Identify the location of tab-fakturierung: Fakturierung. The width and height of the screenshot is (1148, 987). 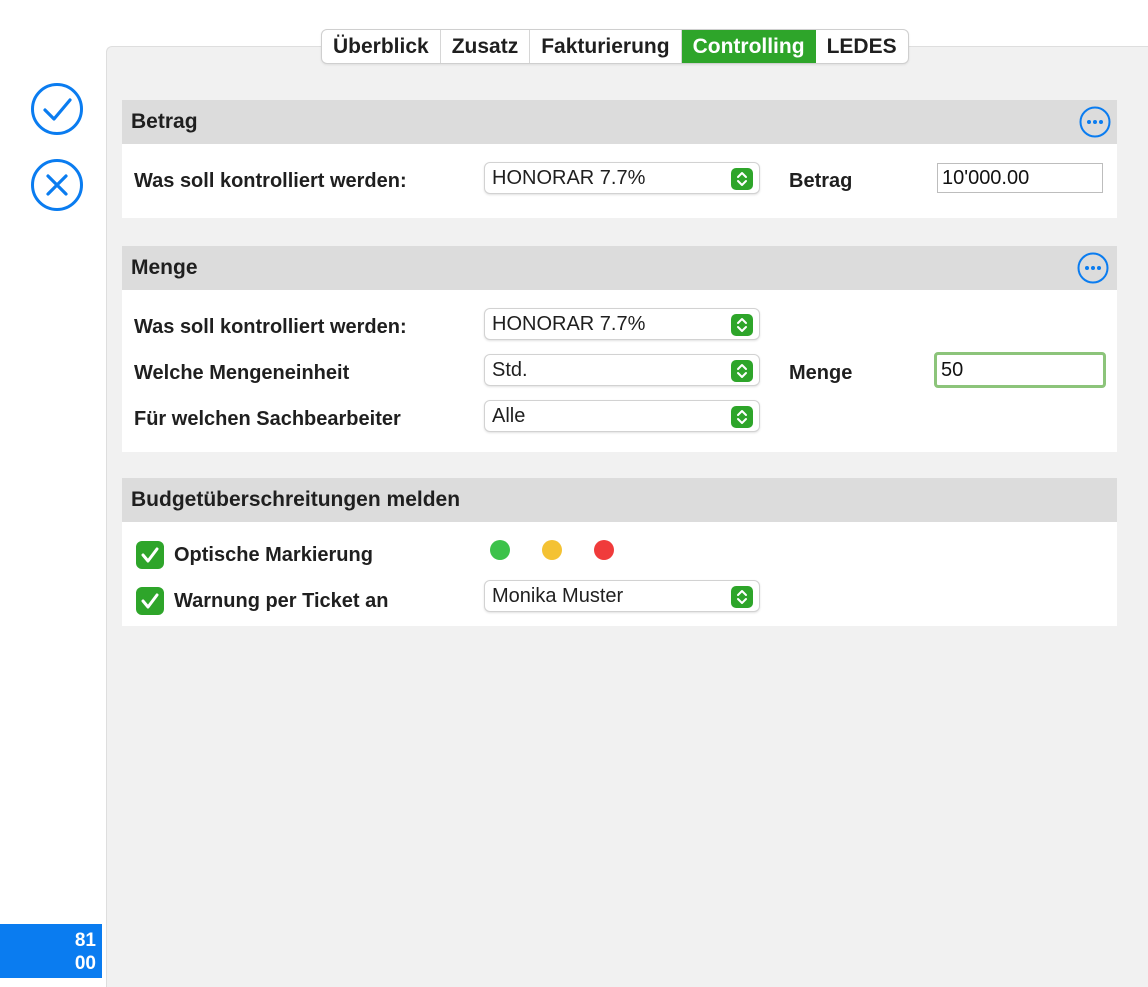
(606, 46).